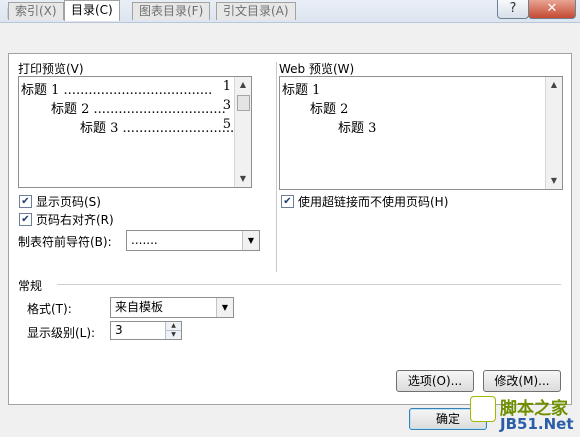 This screenshot has height=437, width=580. Describe the element at coordinates (329, 109) in the screenshot. I see `web-preview-line: 标题 2` at that location.